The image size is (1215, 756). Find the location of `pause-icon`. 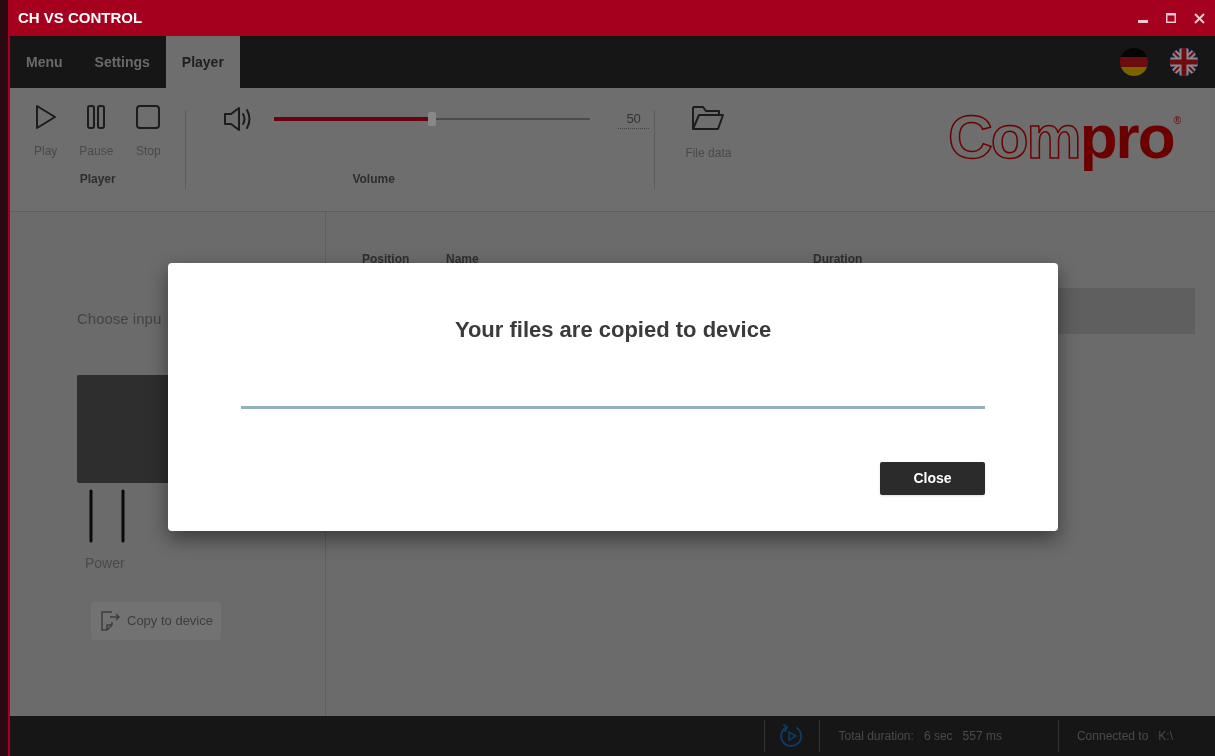

pause-icon is located at coordinates (96, 117).